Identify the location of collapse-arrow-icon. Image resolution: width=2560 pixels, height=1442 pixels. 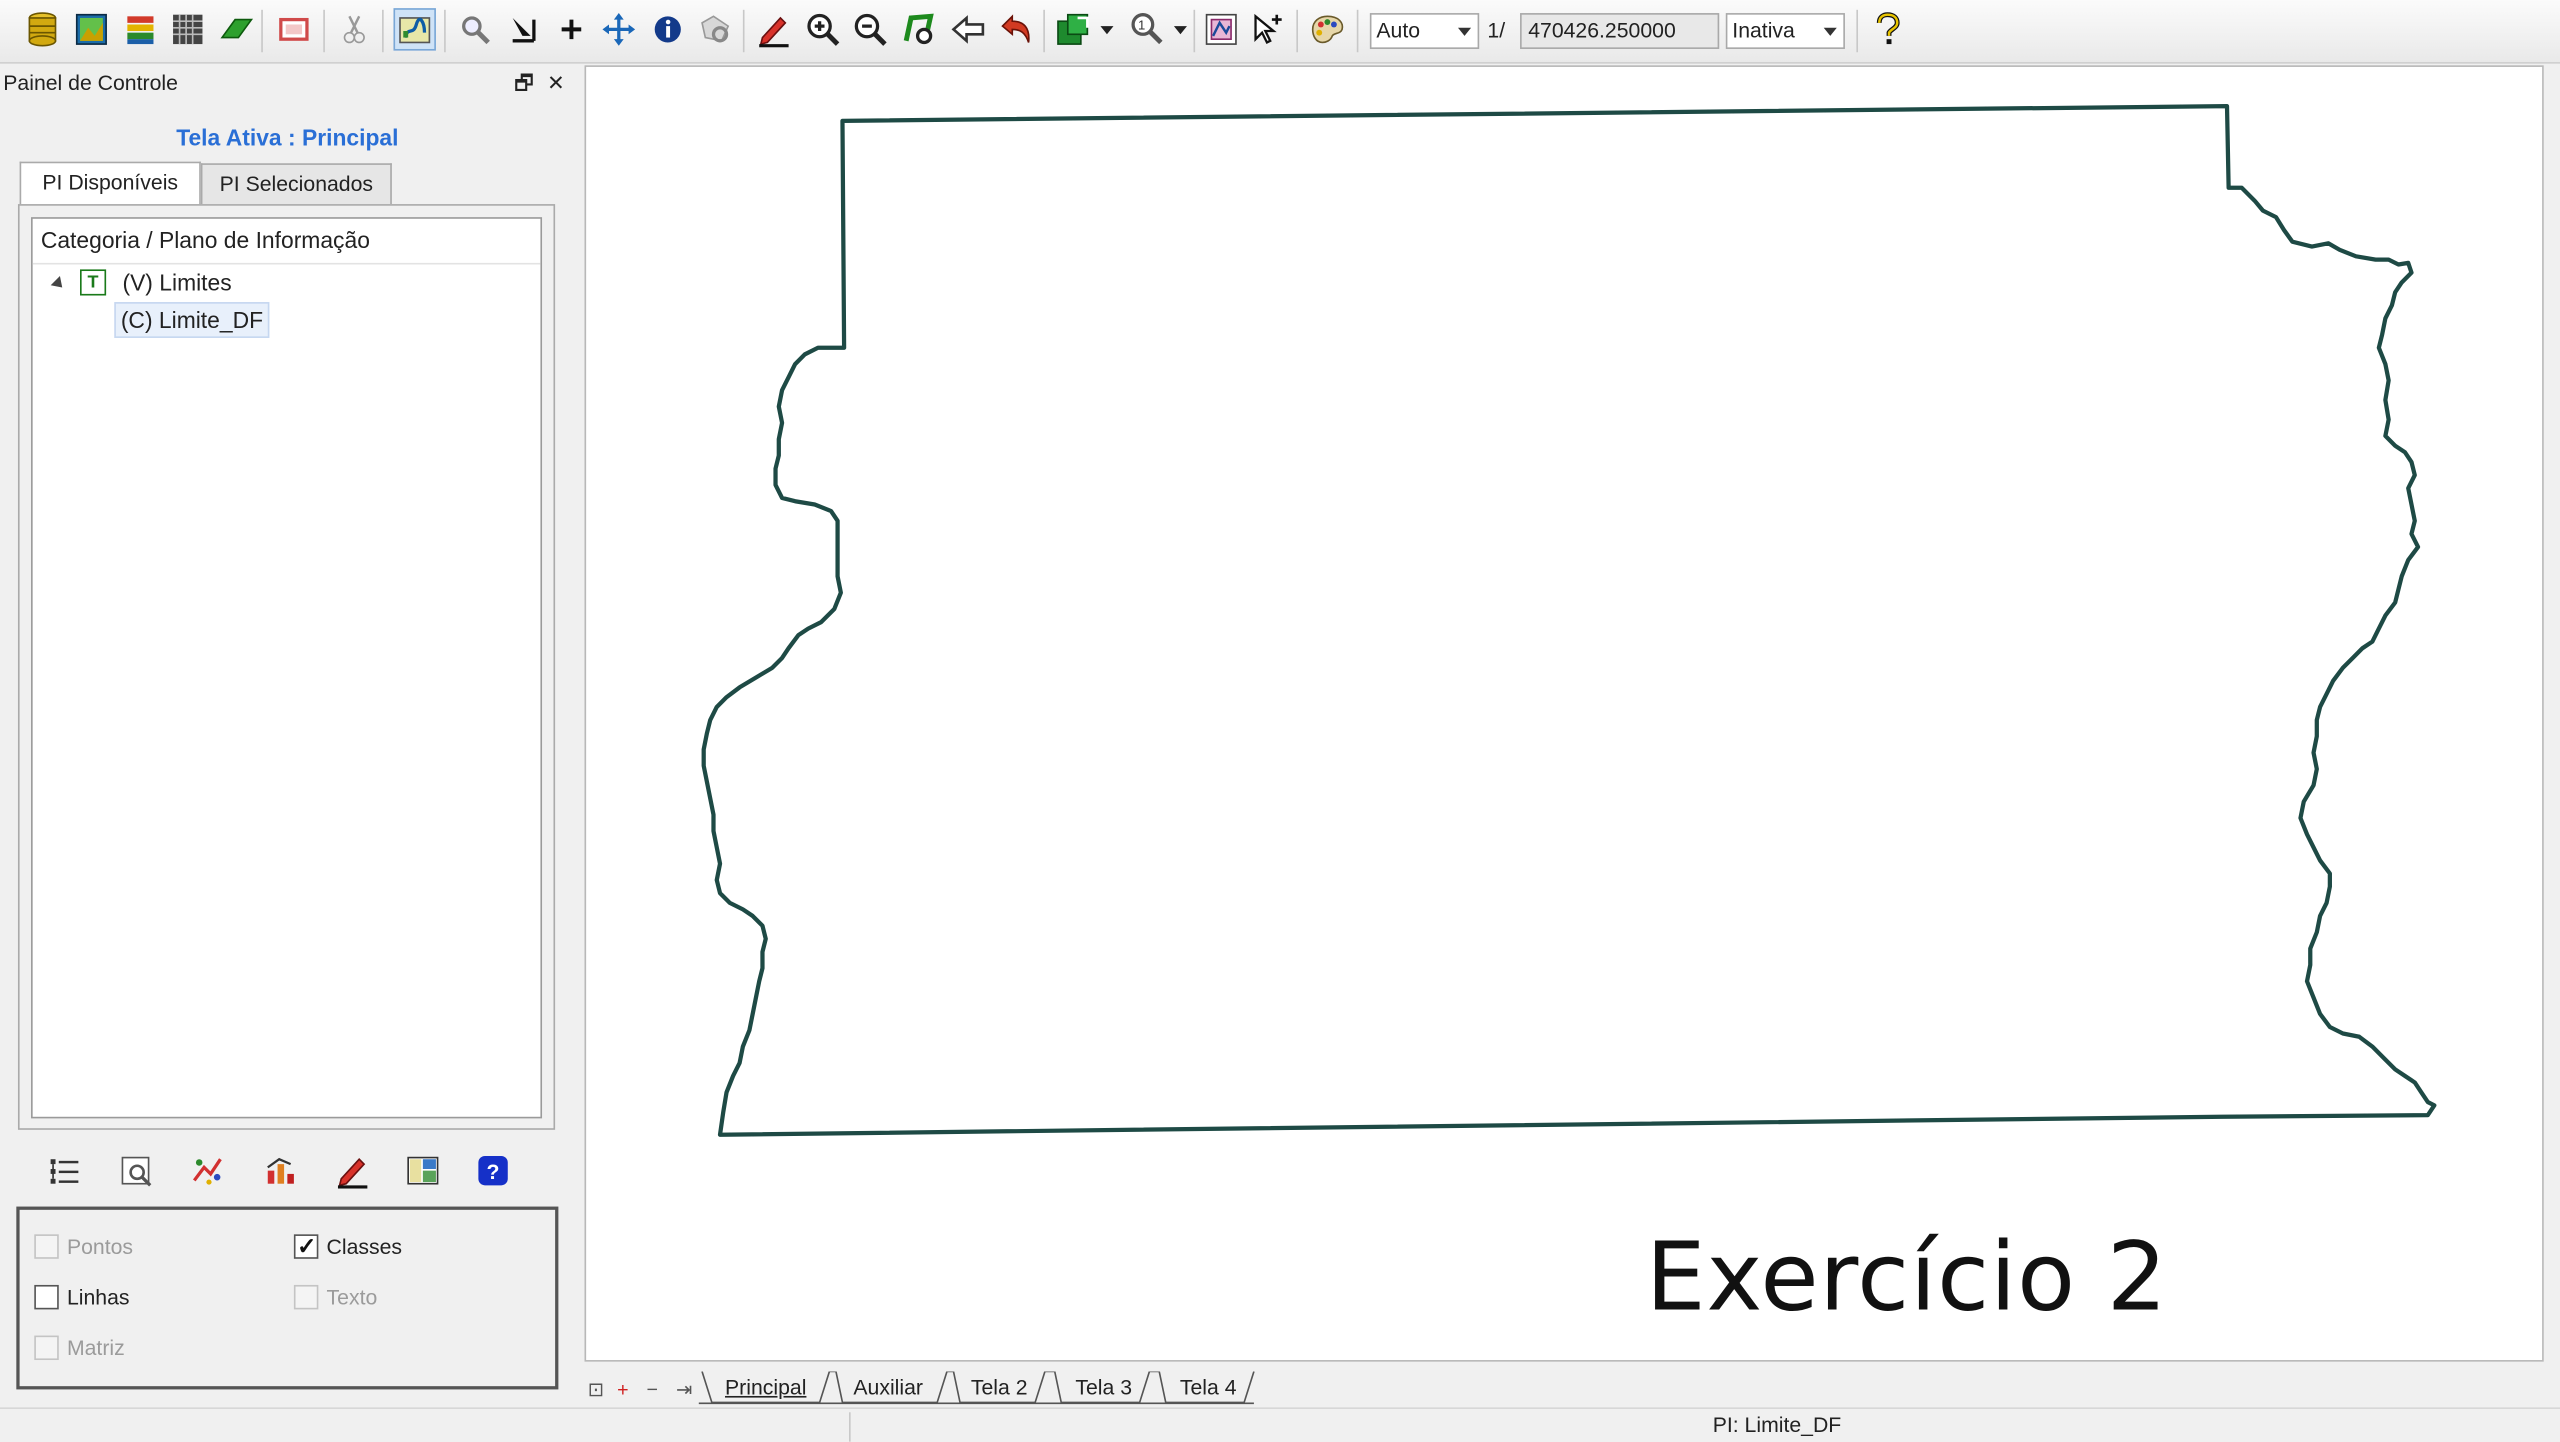
(58, 284).